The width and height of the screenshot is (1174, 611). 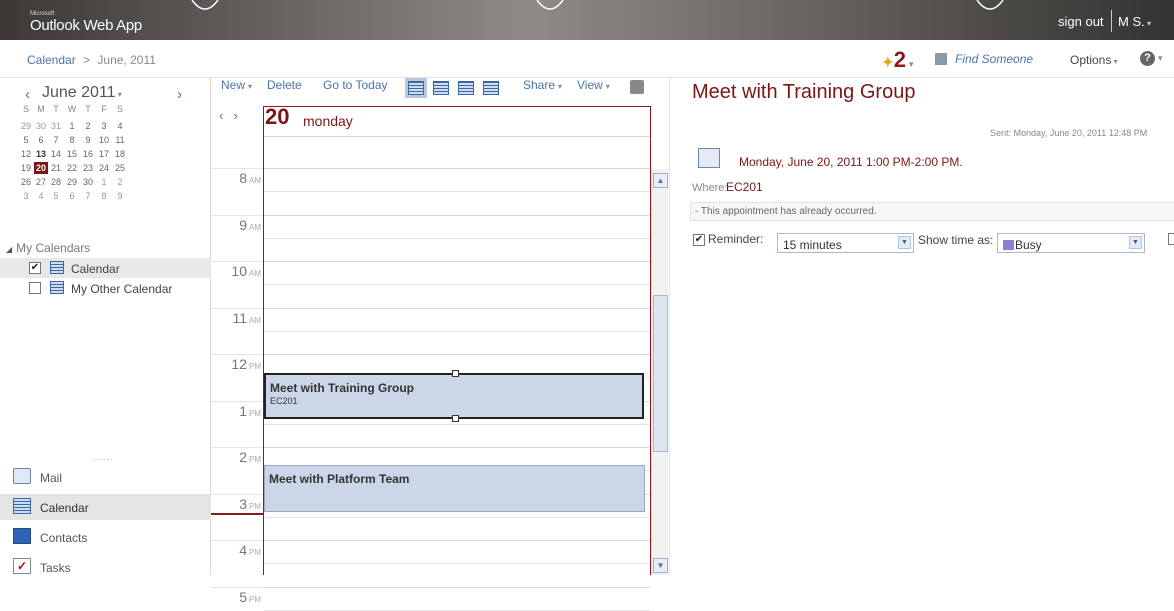 I want to click on go-to-today-button: Go to Today, so click(x=355, y=85).